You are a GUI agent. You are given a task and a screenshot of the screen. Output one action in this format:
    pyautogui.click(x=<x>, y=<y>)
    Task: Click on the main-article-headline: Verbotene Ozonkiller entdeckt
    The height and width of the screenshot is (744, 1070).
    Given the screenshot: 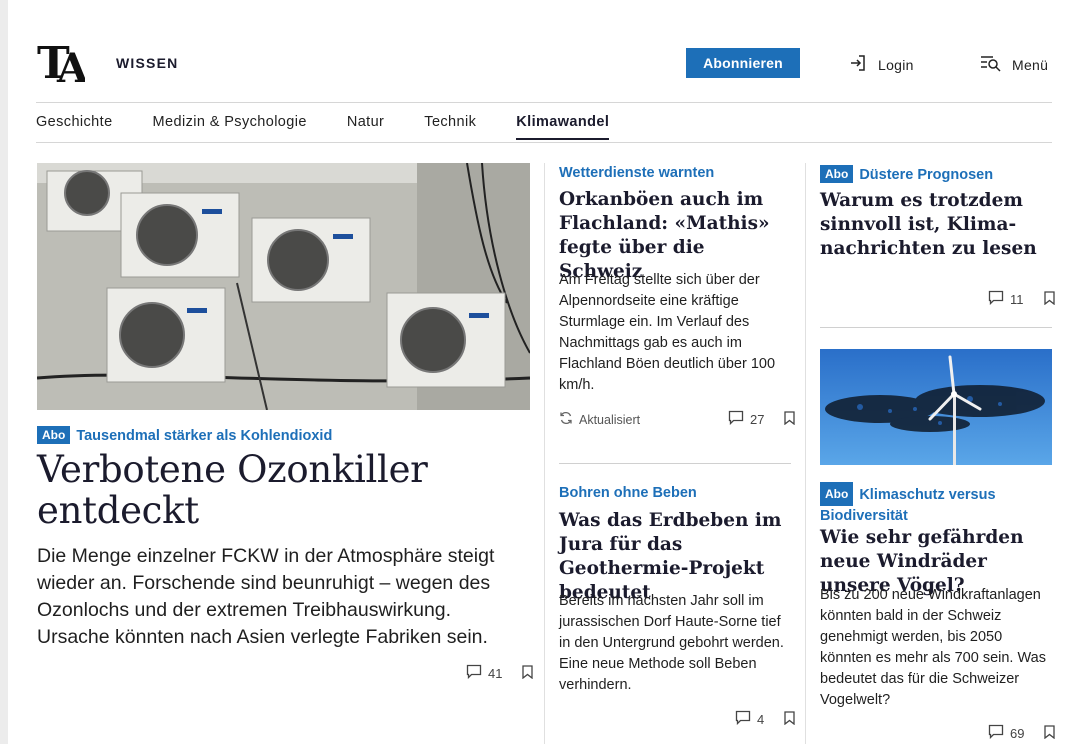 What is the action you would take?
    pyautogui.click(x=277, y=490)
    